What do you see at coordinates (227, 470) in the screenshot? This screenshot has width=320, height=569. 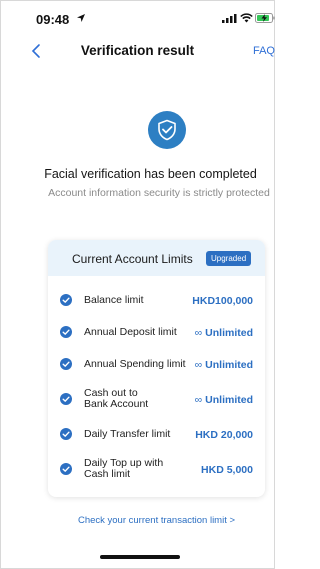 I see `limit-value: HKD 5,000` at bounding box center [227, 470].